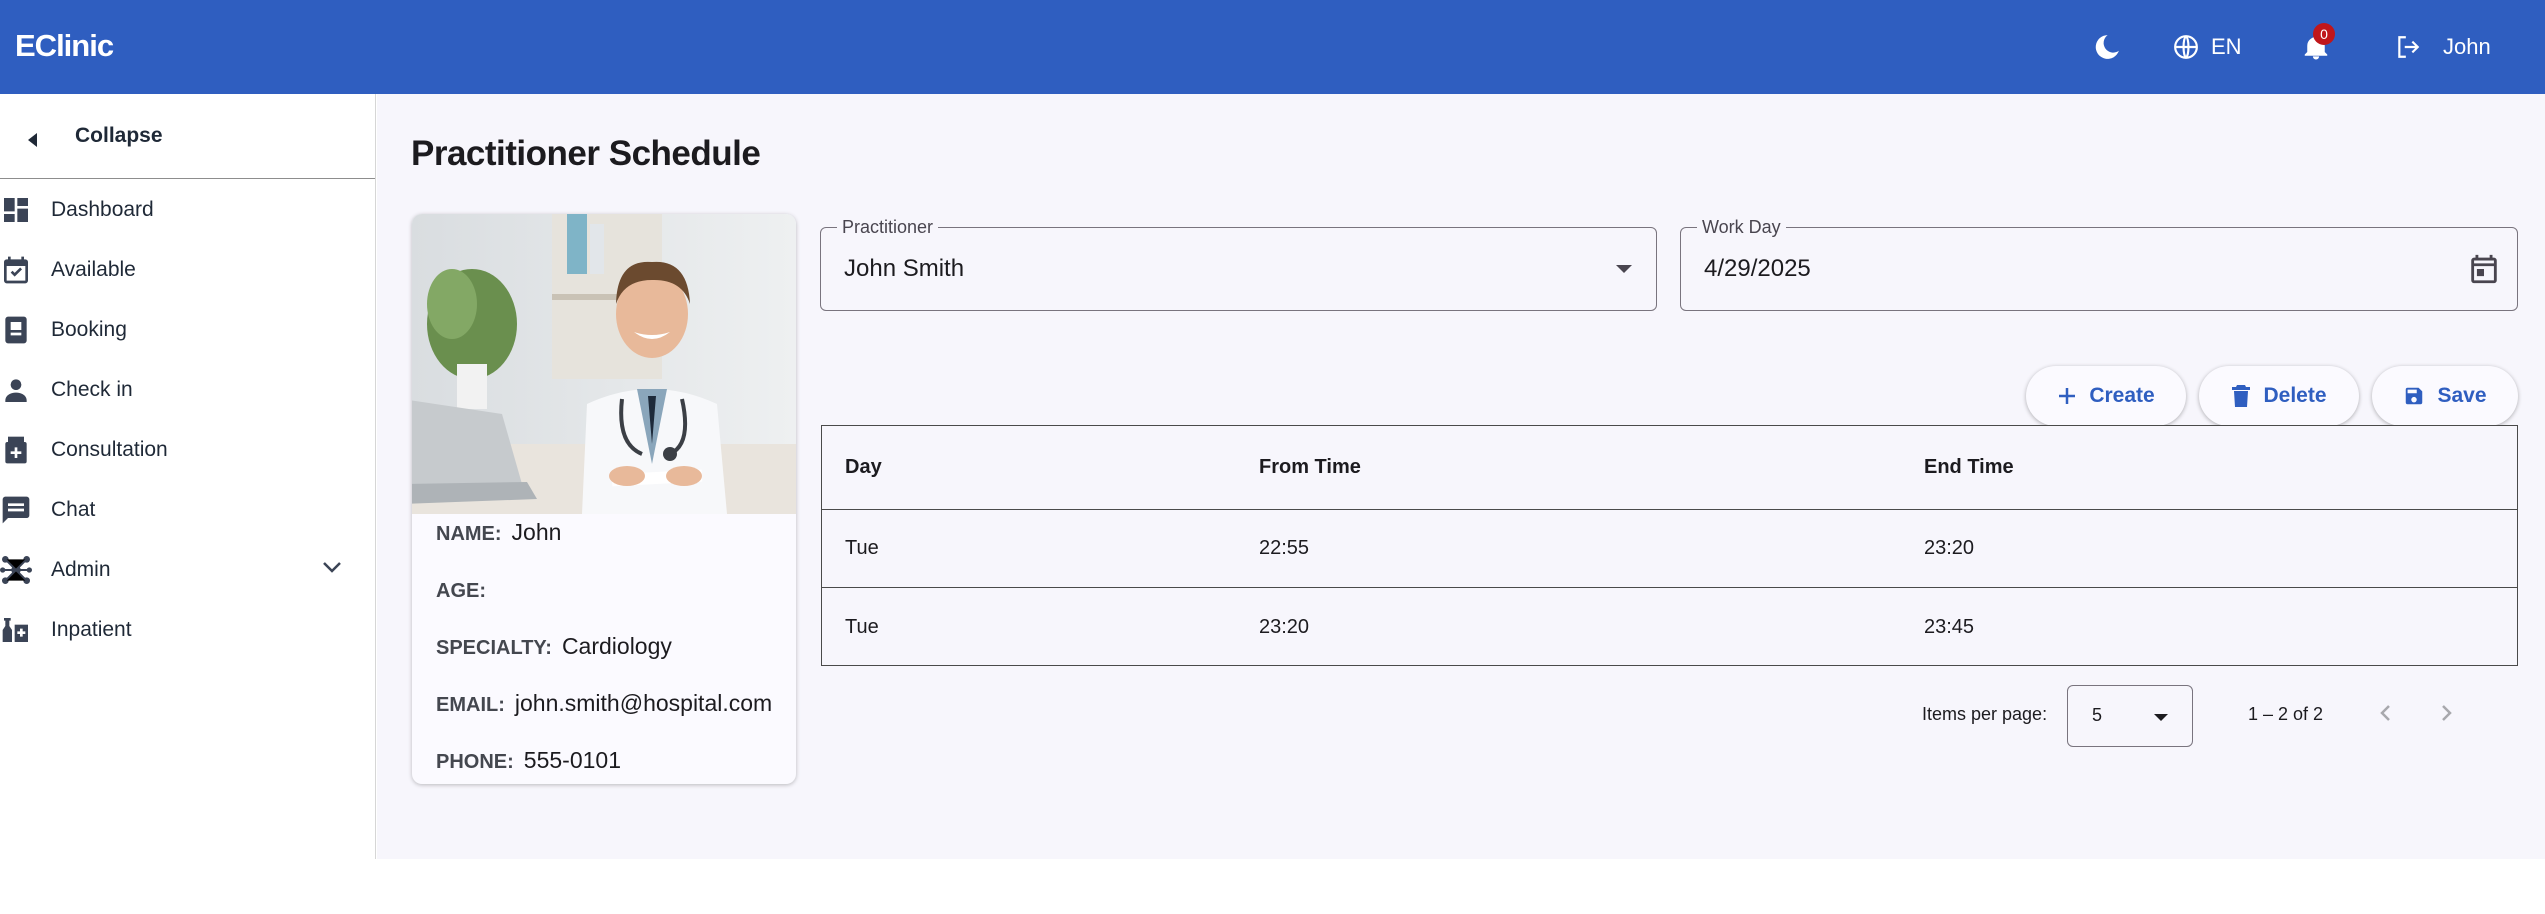  Describe the element at coordinates (1985, 714) in the screenshot. I see `items-per-page-label: Items per page:` at that location.